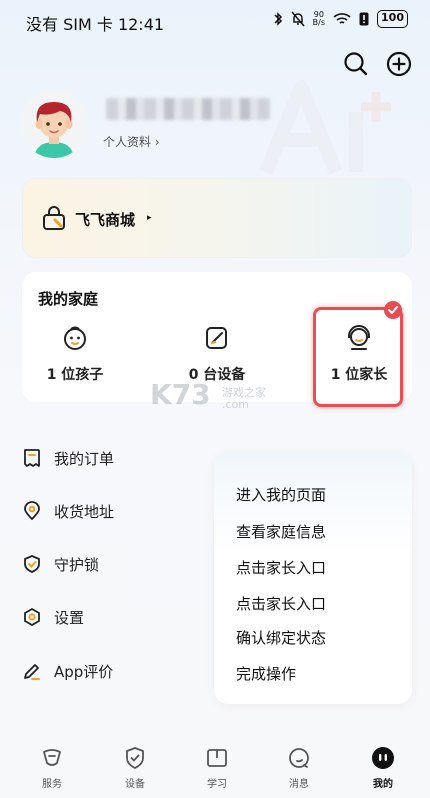  I want to click on shopping-bag-icon, so click(54, 218).